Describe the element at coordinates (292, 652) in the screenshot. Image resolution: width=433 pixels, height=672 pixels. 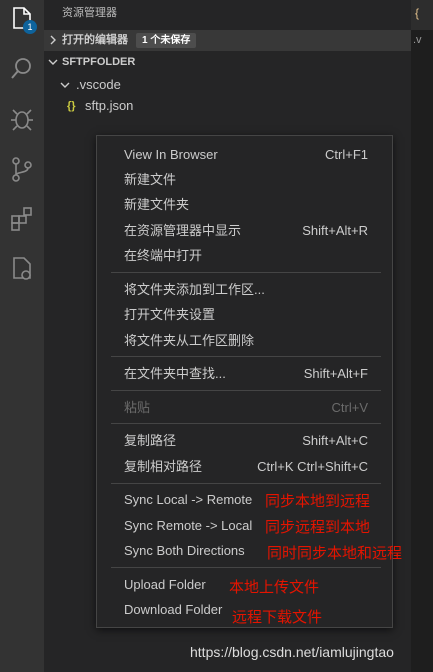
I see `watermark-url: https://blog.csdn.net/iamlujingtao` at that location.